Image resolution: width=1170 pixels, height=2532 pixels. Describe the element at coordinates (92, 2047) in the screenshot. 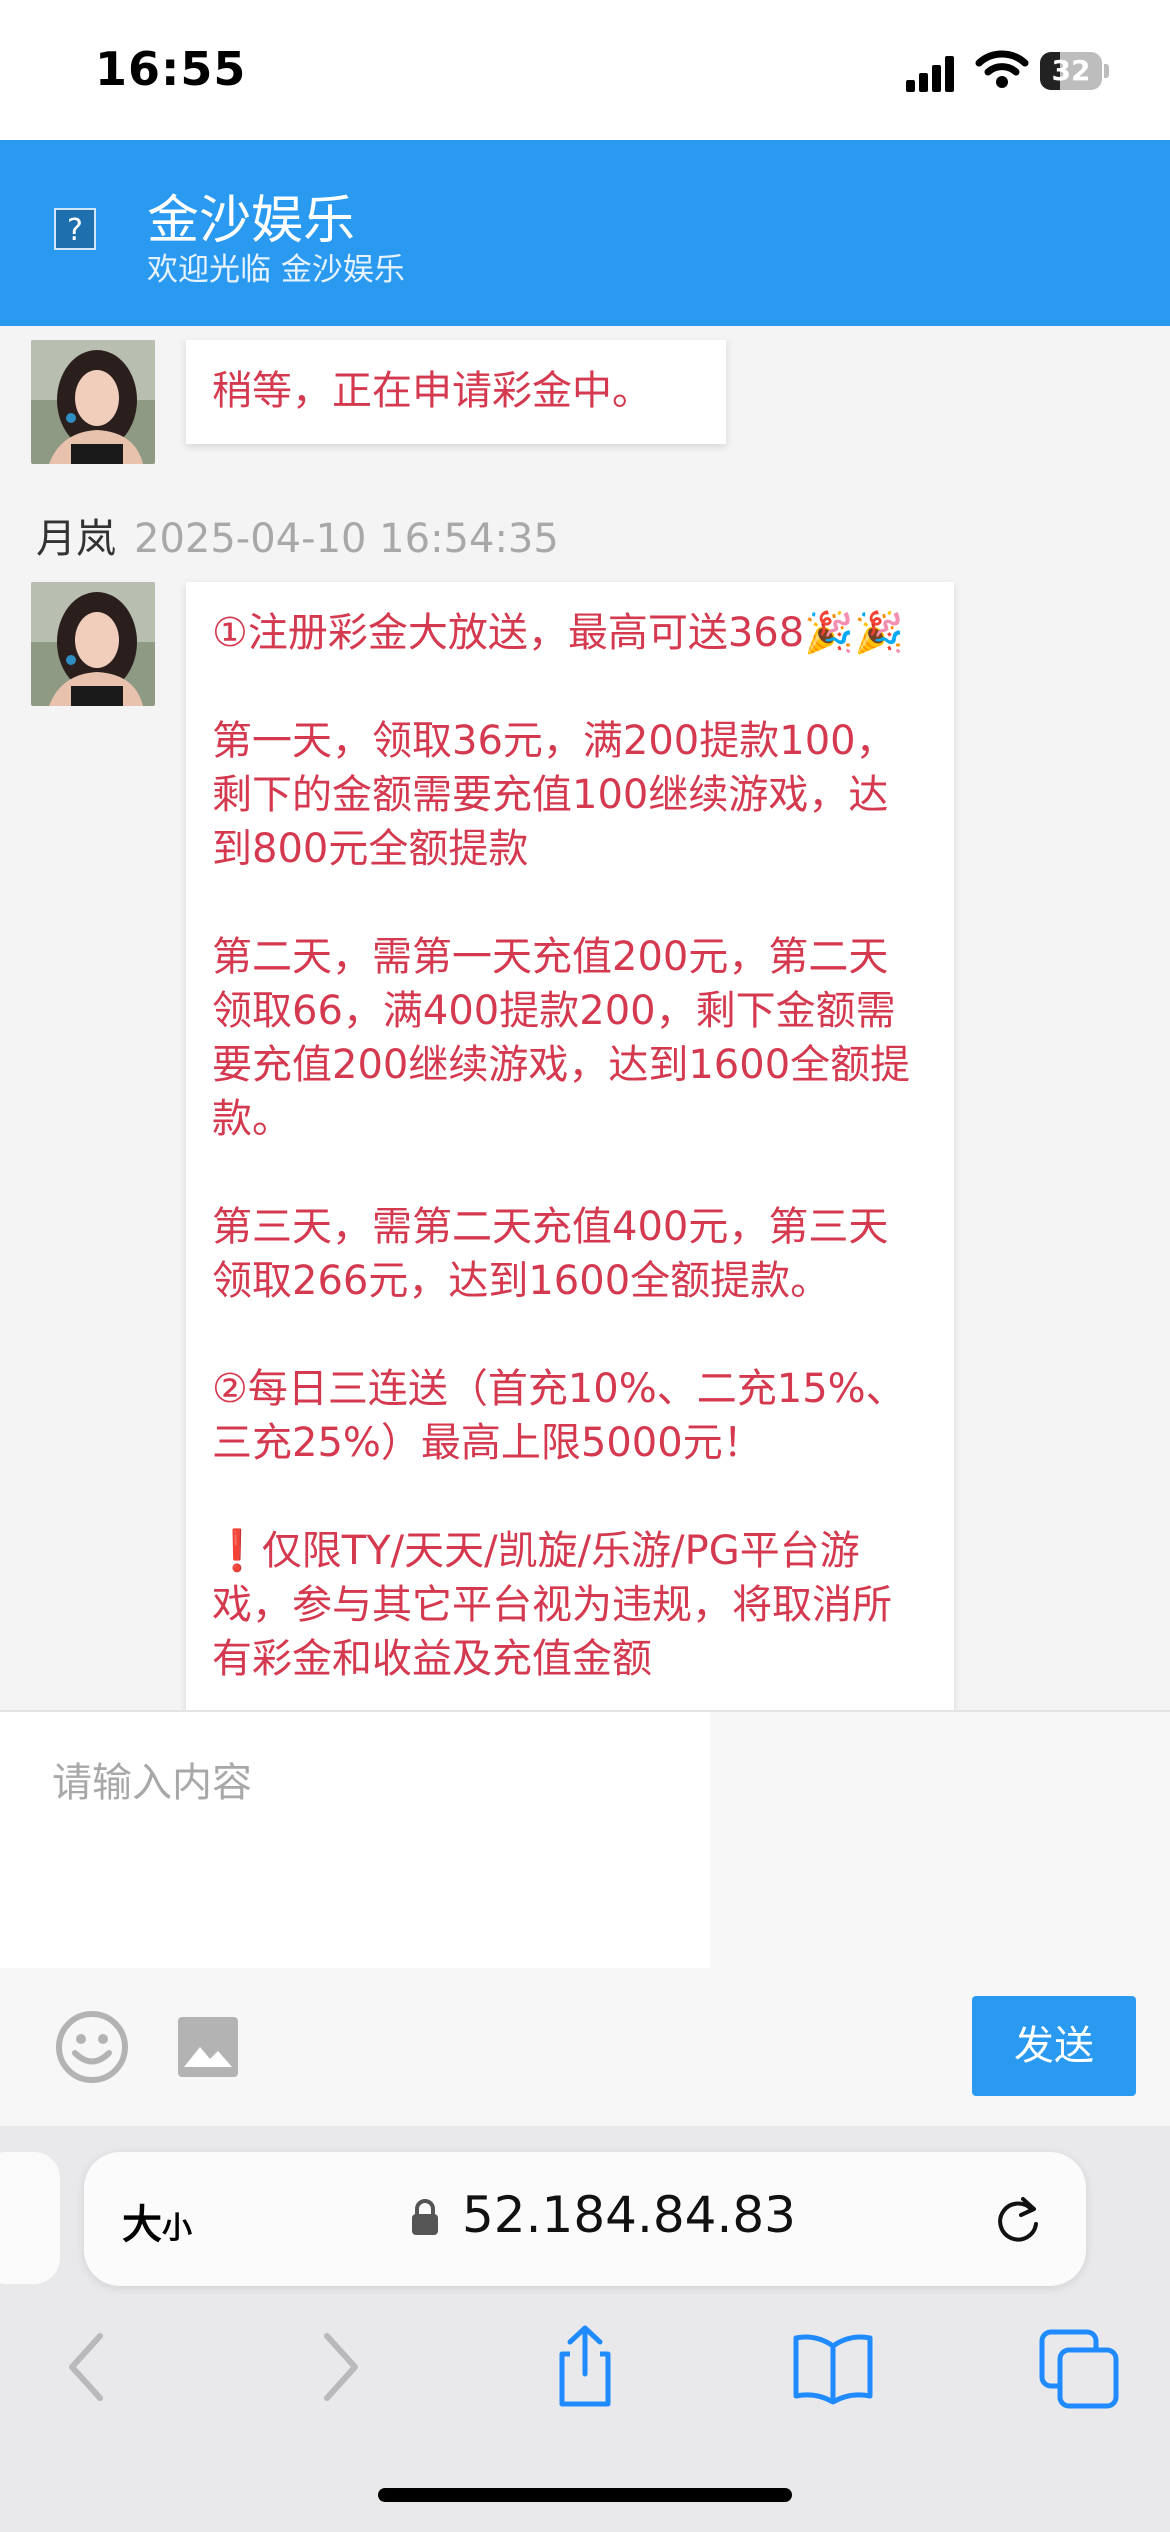

I see `emoji-icon` at that location.